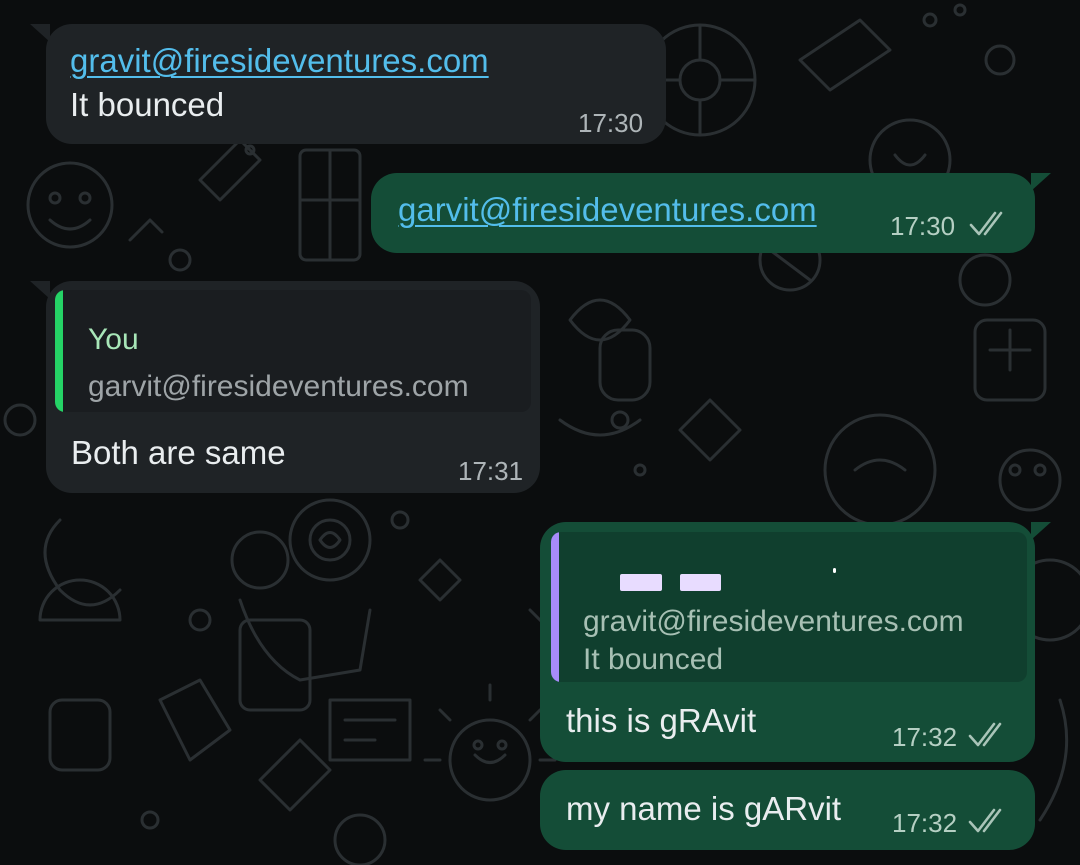 The image size is (1080, 865). I want to click on email-link: garvit@firesideventures.com, so click(607, 210).